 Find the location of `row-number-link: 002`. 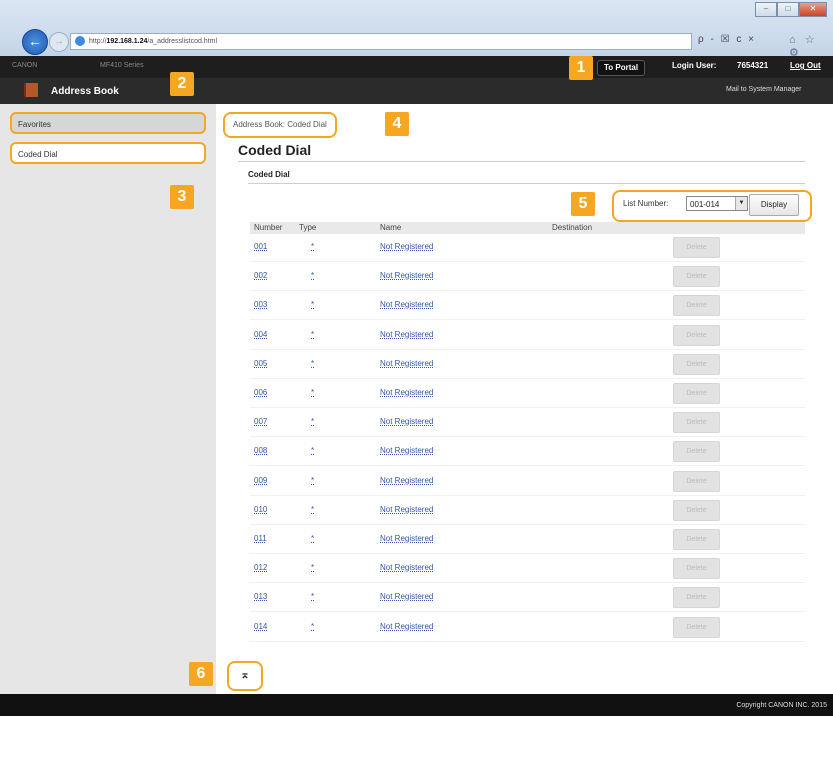

row-number-link: 002 is located at coordinates (260, 275).